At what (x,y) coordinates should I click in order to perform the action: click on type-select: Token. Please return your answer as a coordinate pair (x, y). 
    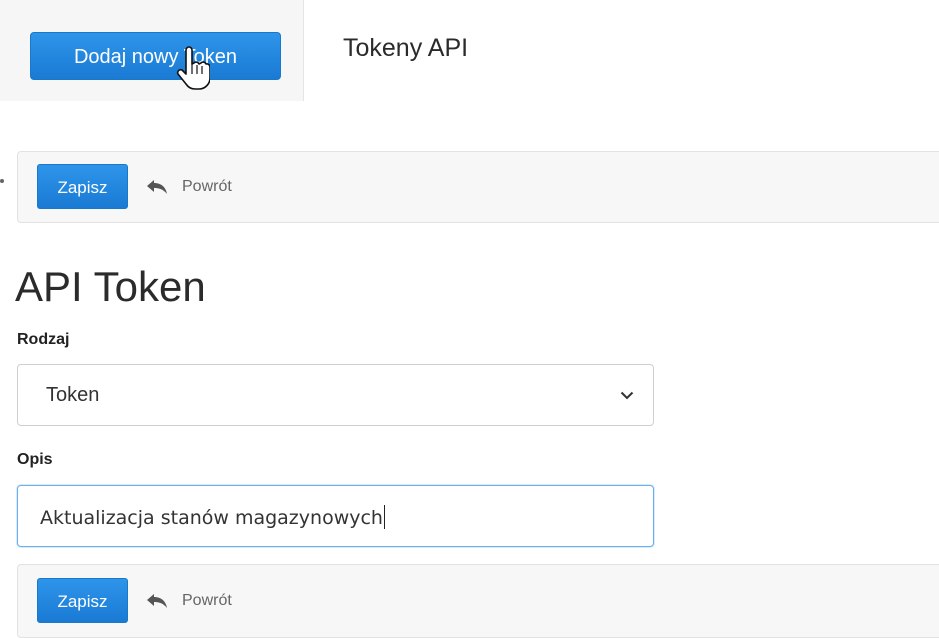
    Looking at the image, I should click on (335, 395).